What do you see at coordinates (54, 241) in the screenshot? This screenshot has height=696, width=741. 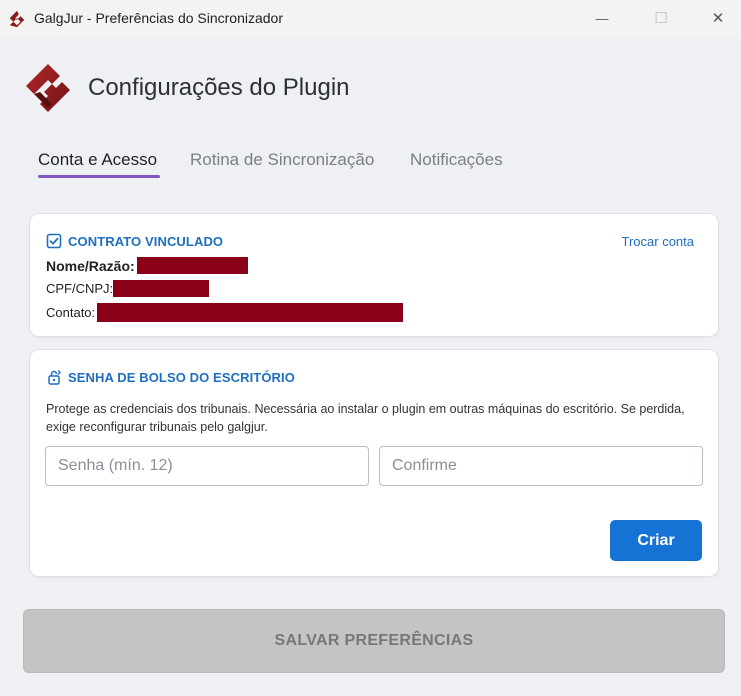 I see `checkbox-checked-icon` at bounding box center [54, 241].